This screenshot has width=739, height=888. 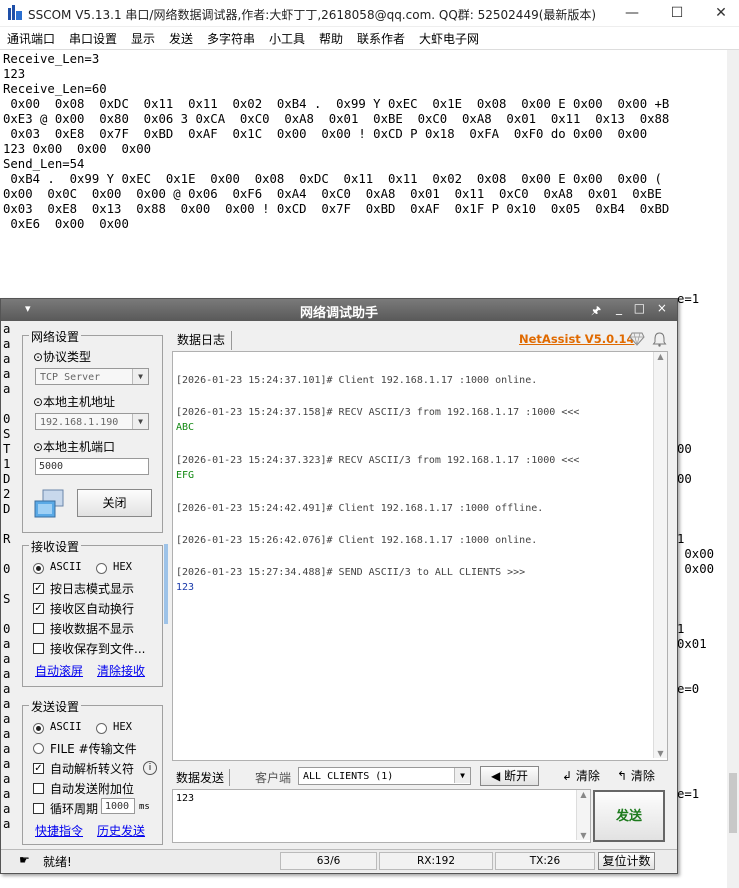 What do you see at coordinates (55, 89) in the screenshot?
I see `text-line: Receive_Len=60` at bounding box center [55, 89].